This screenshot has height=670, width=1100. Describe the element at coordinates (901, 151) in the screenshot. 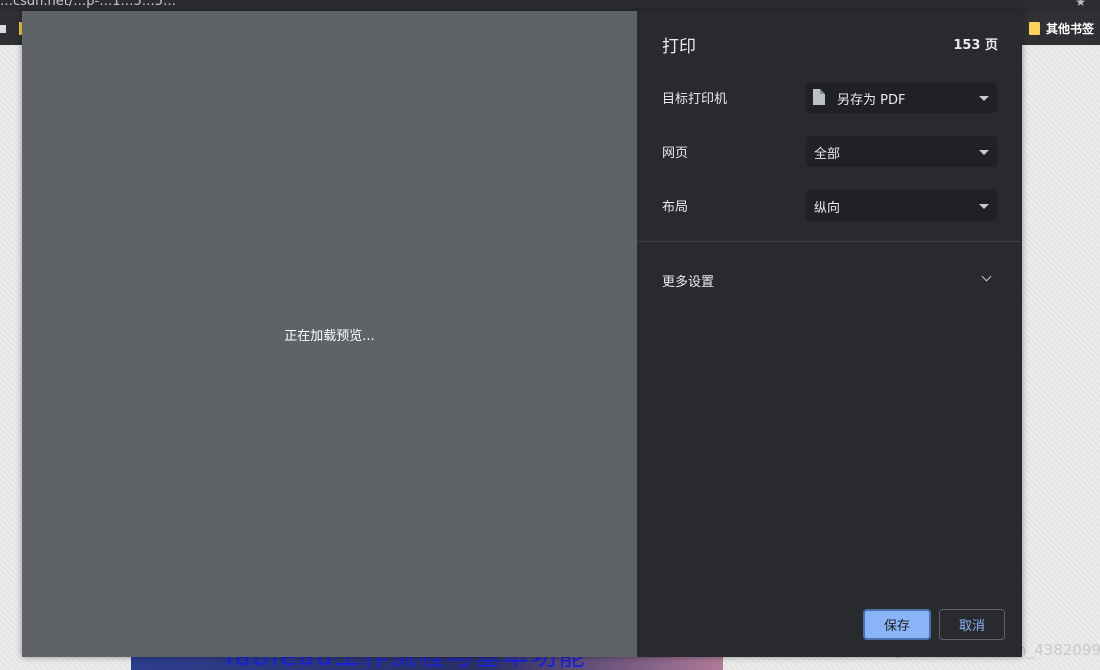

I see `pages-select: 全部` at that location.